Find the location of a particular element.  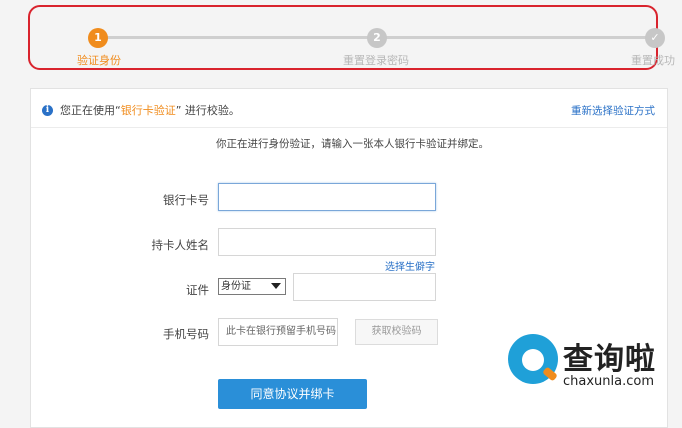

site-watermark: 查询啦 chaxunla.com is located at coordinates (590, 370).